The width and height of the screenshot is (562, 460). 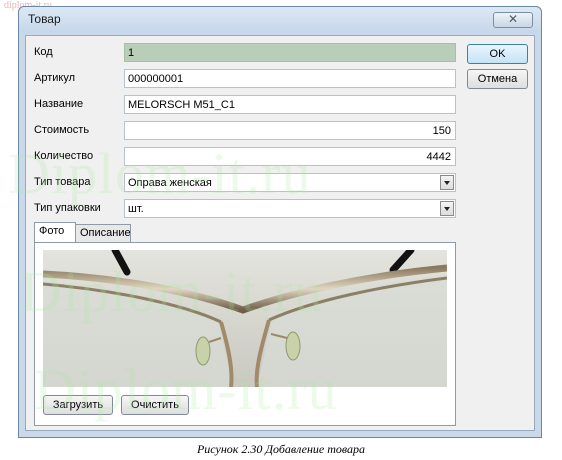 I want to click on close-icon: ✕, so click(x=513, y=19).